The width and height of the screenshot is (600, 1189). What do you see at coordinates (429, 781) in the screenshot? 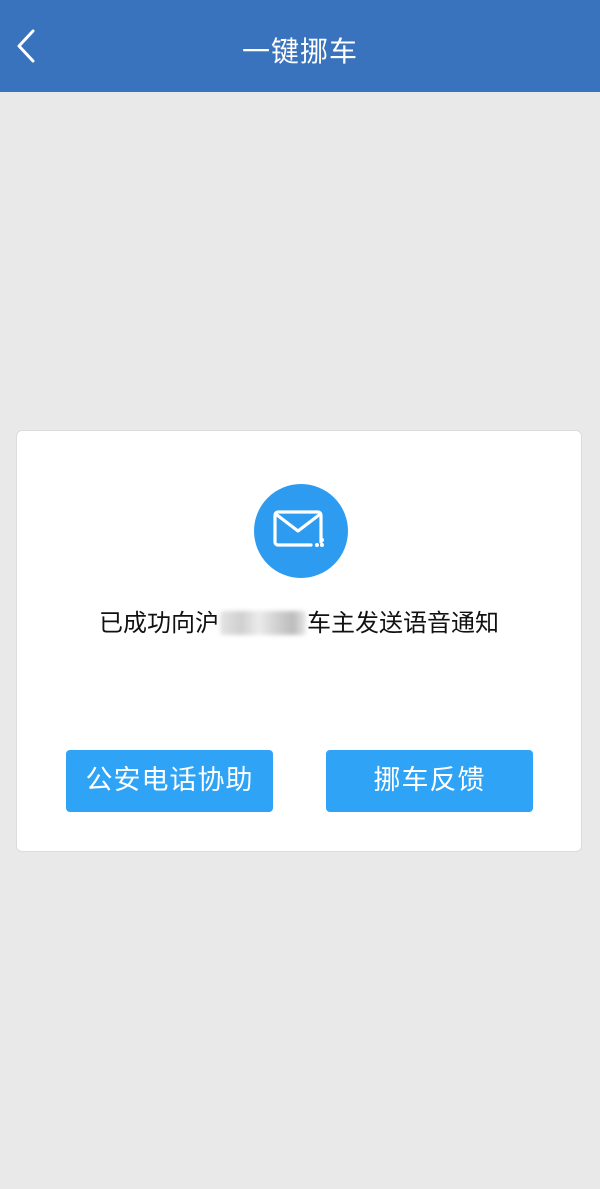
I see `move-car-feedback-button: 挪车反馈` at bounding box center [429, 781].